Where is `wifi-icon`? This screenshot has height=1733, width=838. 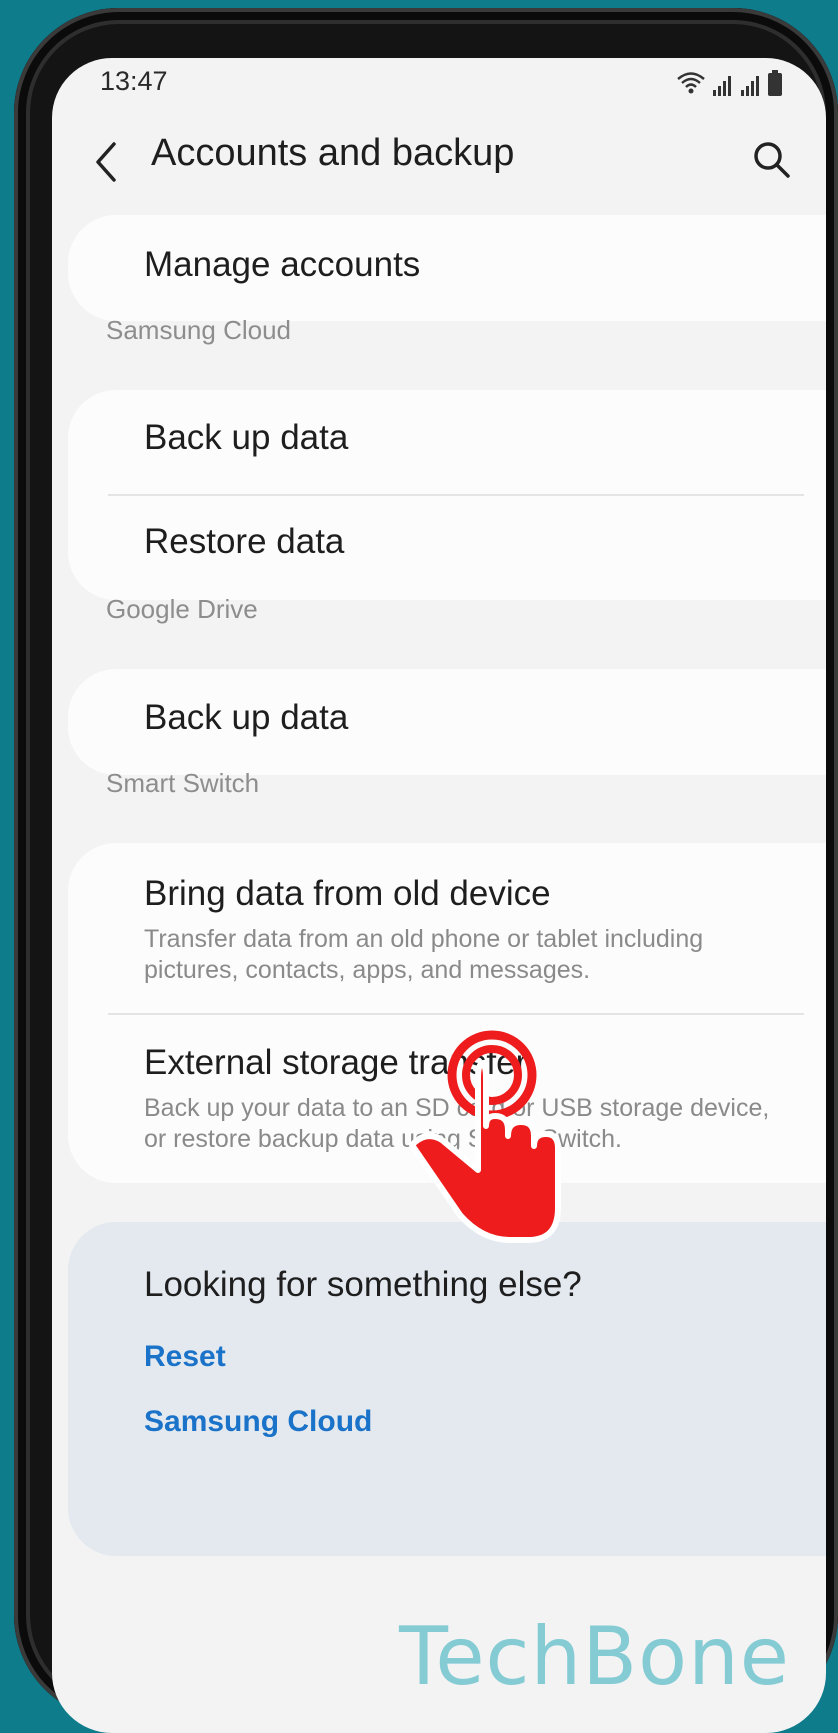
wifi-icon is located at coordinates (691, 83).